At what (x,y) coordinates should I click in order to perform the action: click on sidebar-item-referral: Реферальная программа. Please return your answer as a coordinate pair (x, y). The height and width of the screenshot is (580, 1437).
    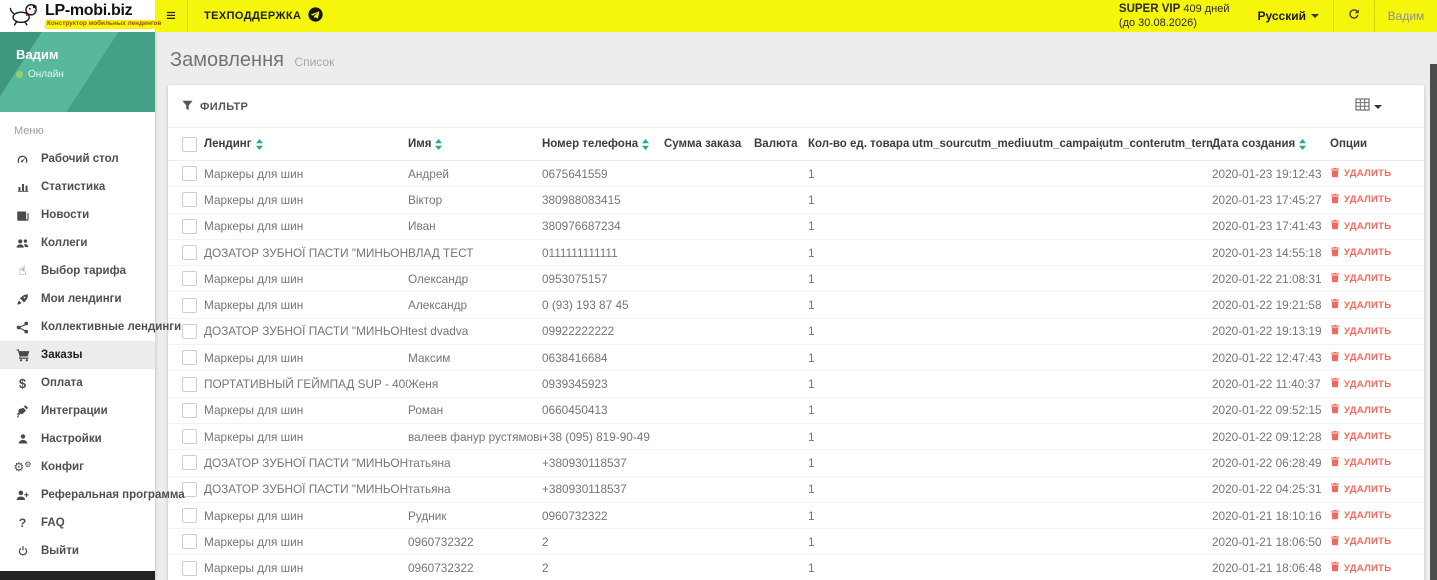
    Looking at the image, I should click on (92, 495).